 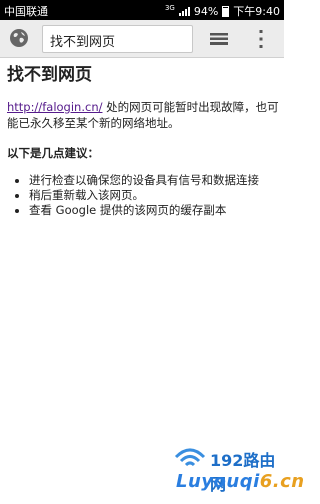 What do you see at coordinates (190, 457) in the screenshot?
I see `wifi-logo-icon` at bounding box center [190, 457].